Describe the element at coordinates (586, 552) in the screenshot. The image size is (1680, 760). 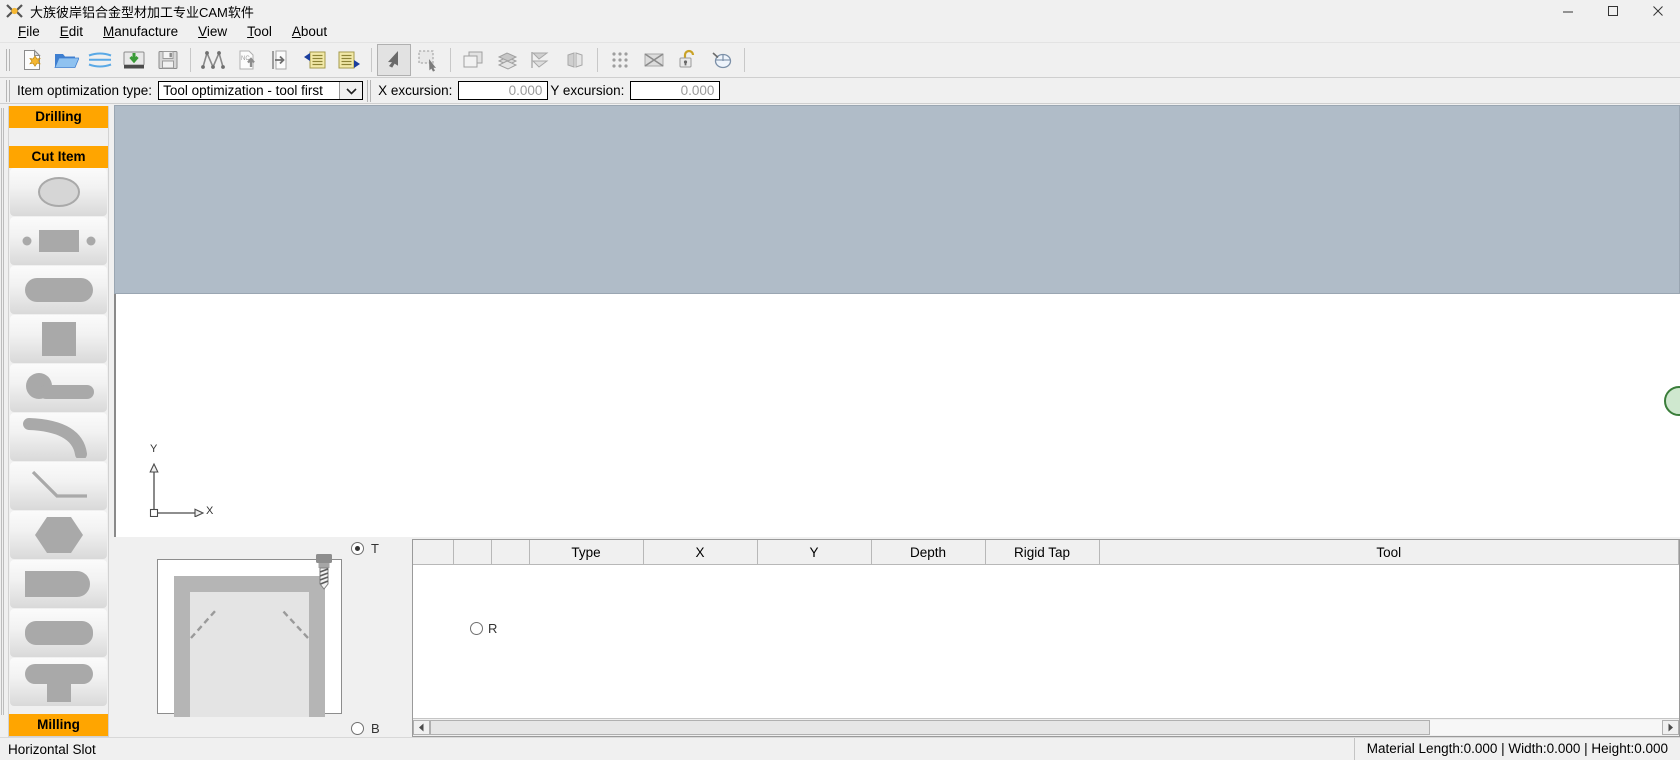
I see `table-col-type: Type` at that location.